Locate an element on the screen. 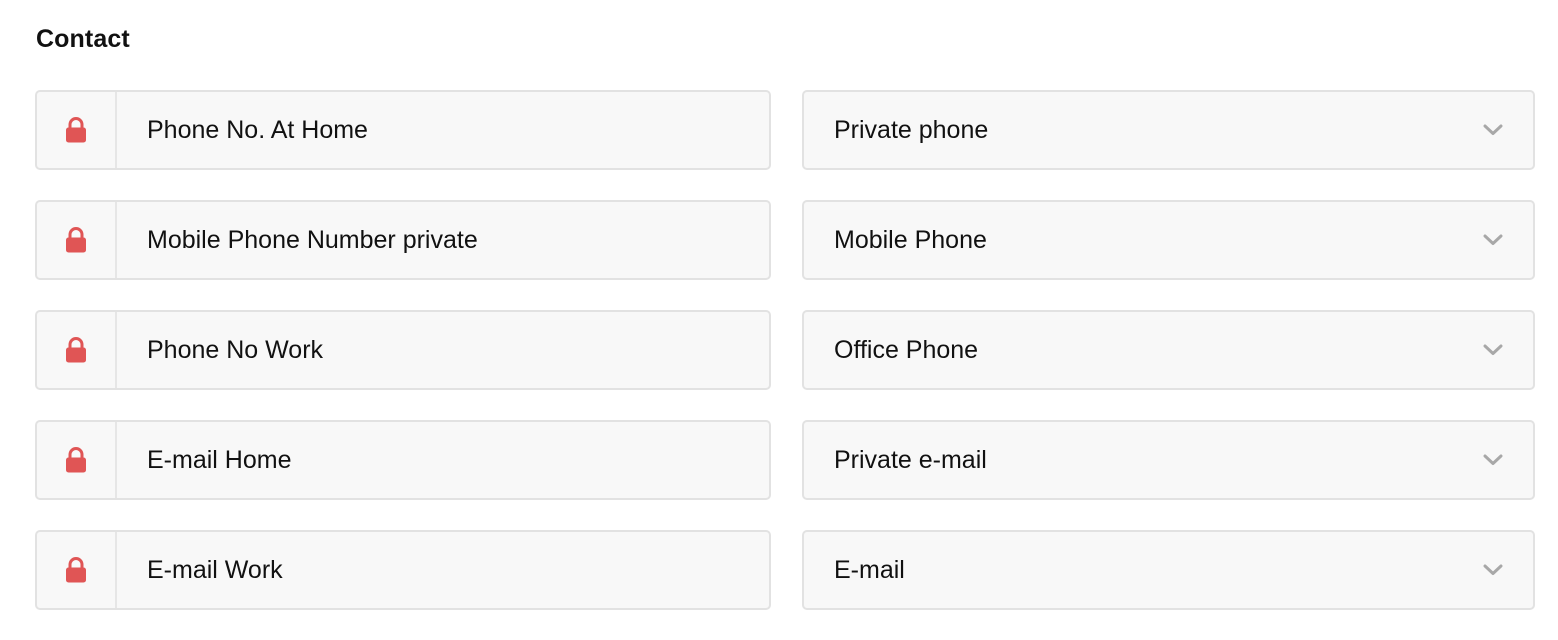 The width and height of the screenshot is (1558, 640). select-value: Mobile Phone is located at coordinates (910, 239).